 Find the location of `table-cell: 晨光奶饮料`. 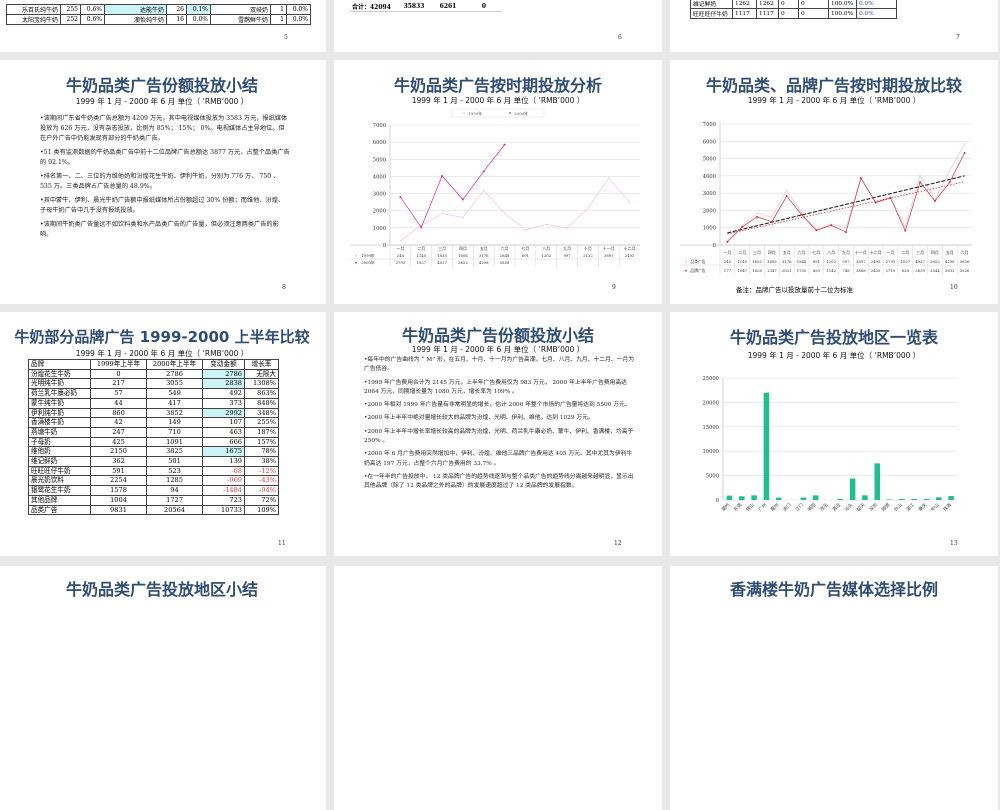

table-cell: 晨光奶饮料 is located at coordinates (60, 481).